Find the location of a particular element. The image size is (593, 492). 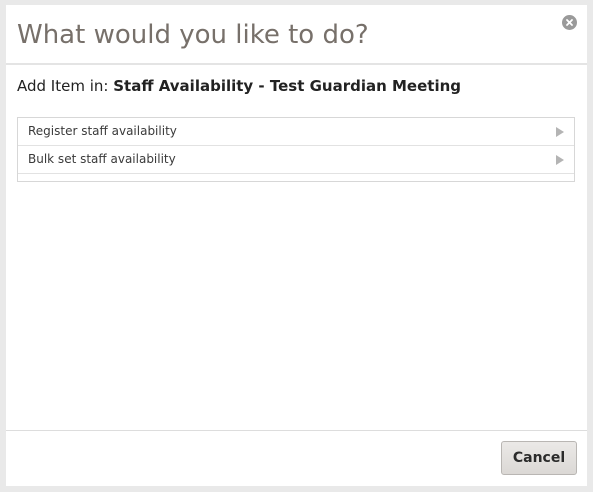

dialog-header: What would you like to do? is located at coordinates (296, 35).